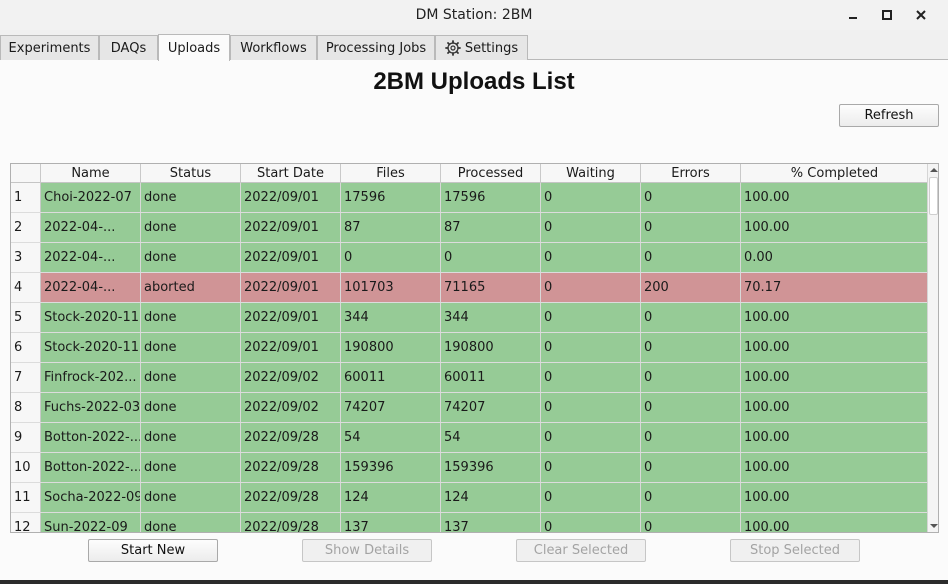  Describe the element at coordinates (481, 47) in the screenshot. I see `tab-settings: Settings` at that location.